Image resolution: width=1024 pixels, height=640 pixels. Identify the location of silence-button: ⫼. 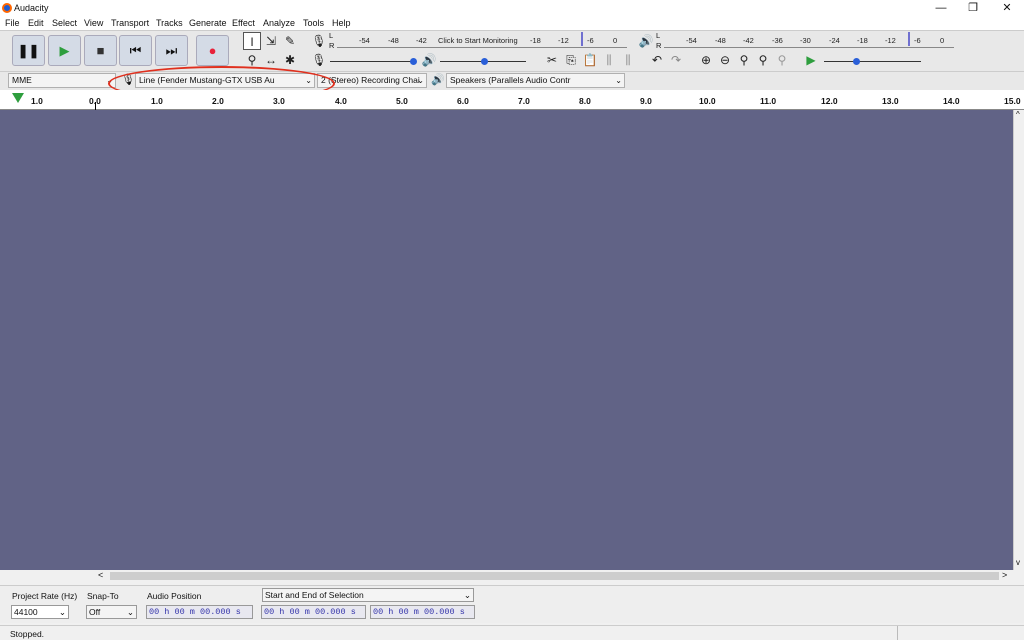
(628, 60).